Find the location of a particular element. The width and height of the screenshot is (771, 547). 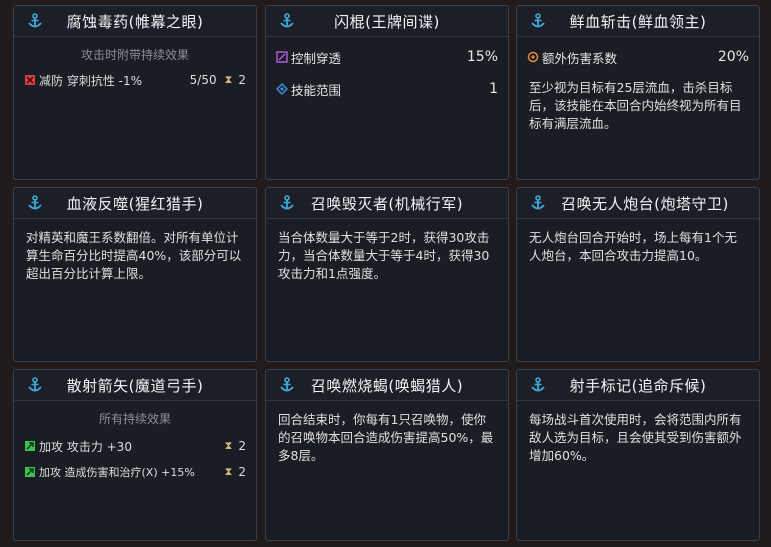

card-header: 腐蚀毒药(帷幕之眼) is located at coordinates (135, 21).